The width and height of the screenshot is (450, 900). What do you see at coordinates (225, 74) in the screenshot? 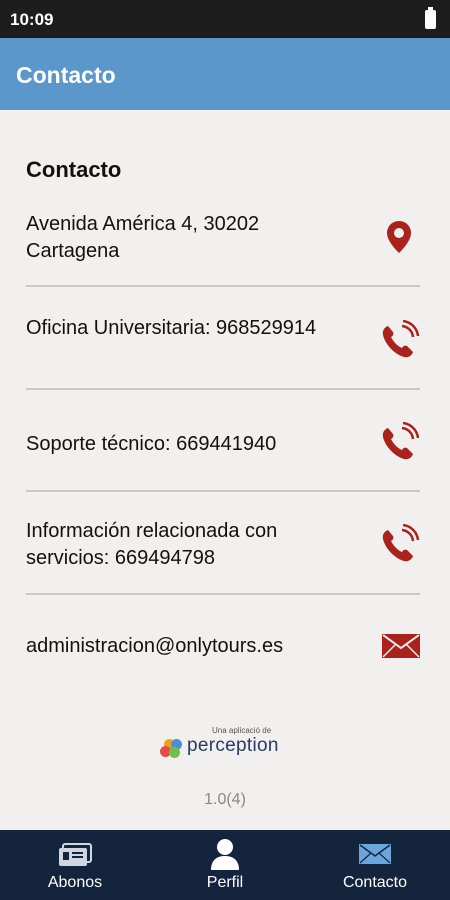
I see `app-bar: Contacto` at bounding box center [225, 74].